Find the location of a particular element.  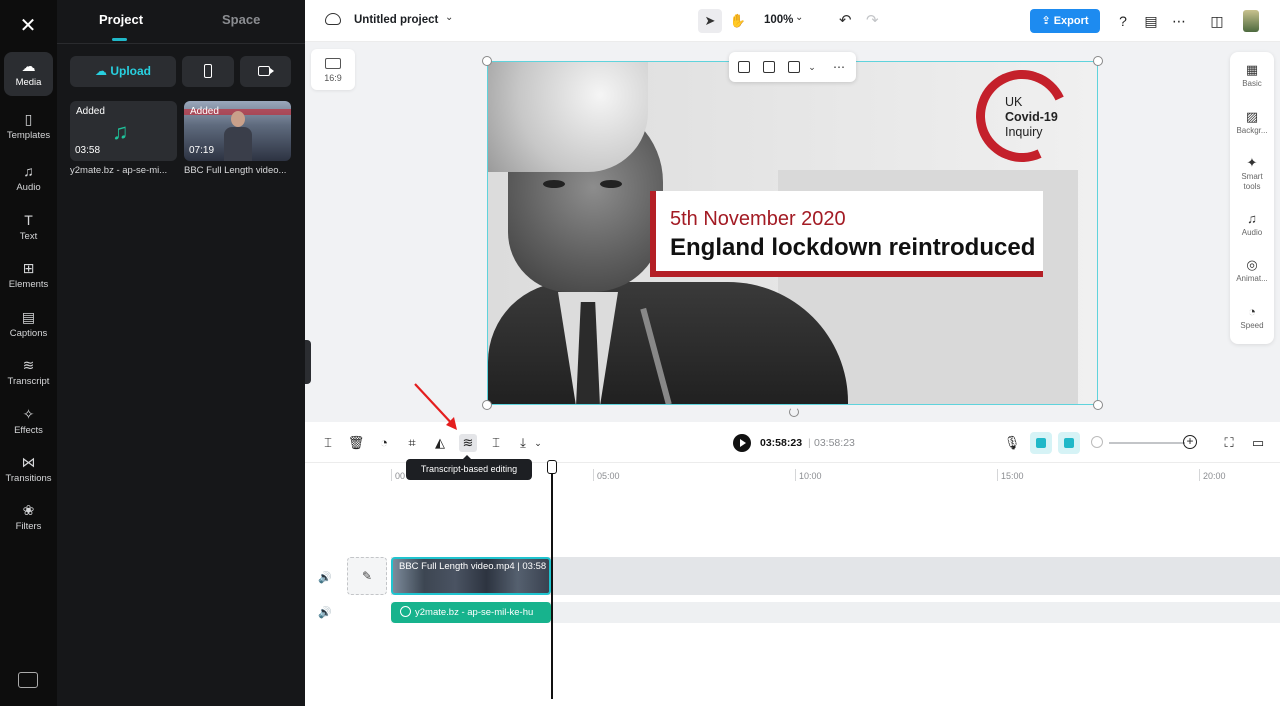

rail-item-label: Templates is located at coordinates (28, 135).